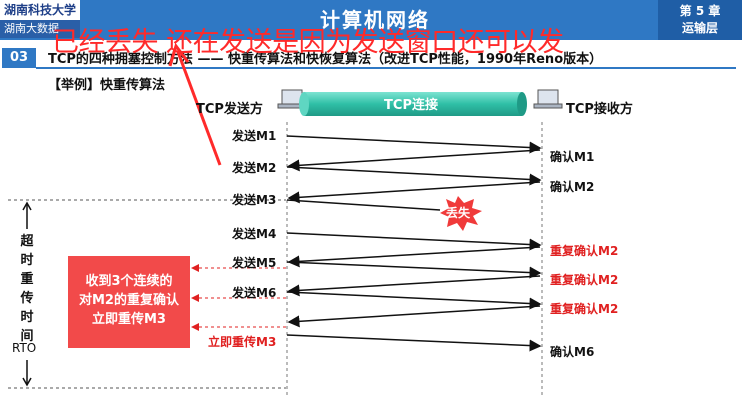  What do you see at coordinates (414, 176) in the screenshot?
I see `send-m2-arrow` at bounding box center [414, 176].